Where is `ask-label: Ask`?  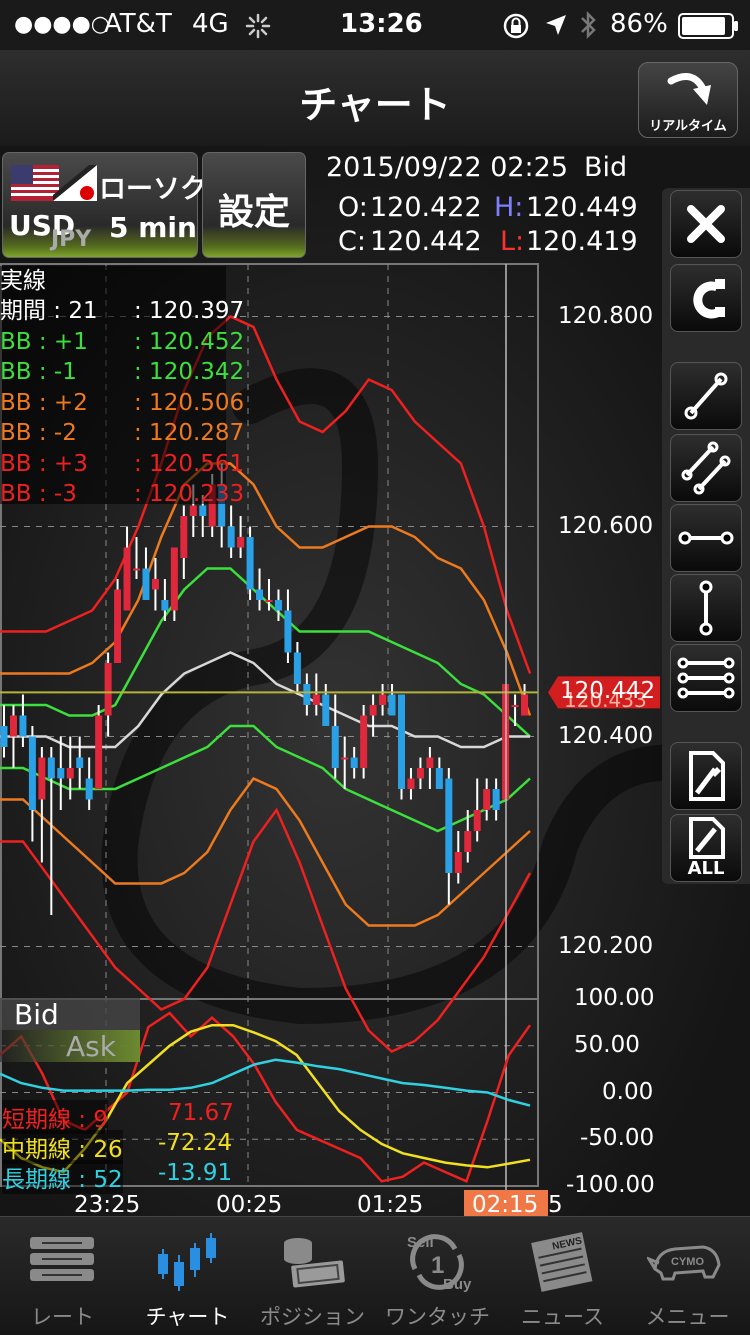
ask-label: Ask is located at coordinates (91, 1046).